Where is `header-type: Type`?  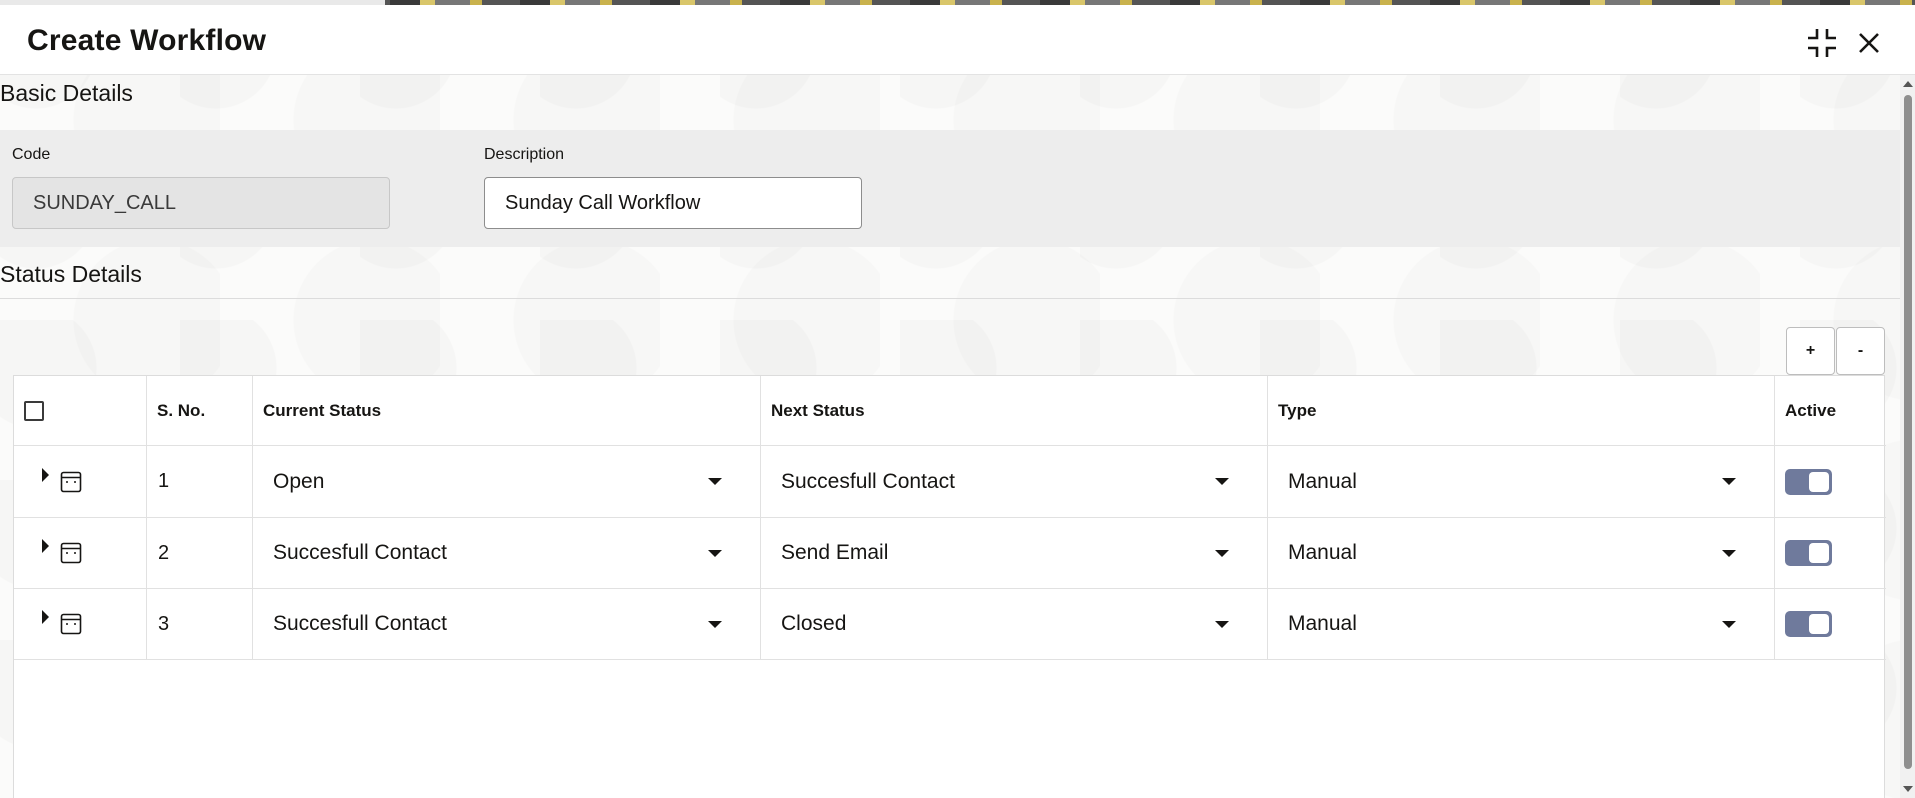 header-type: Type is located at coordinates (1521, 410).